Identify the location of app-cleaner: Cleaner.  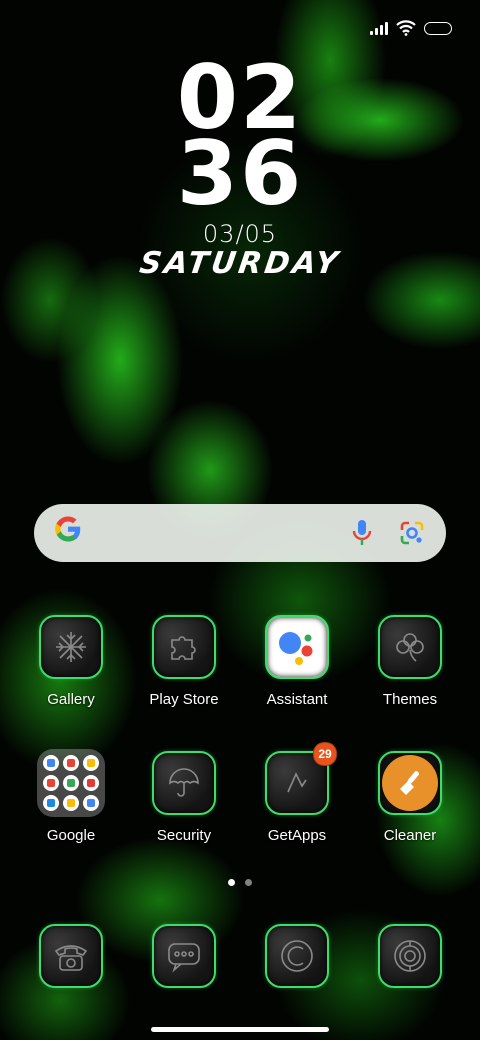
(410, 797).